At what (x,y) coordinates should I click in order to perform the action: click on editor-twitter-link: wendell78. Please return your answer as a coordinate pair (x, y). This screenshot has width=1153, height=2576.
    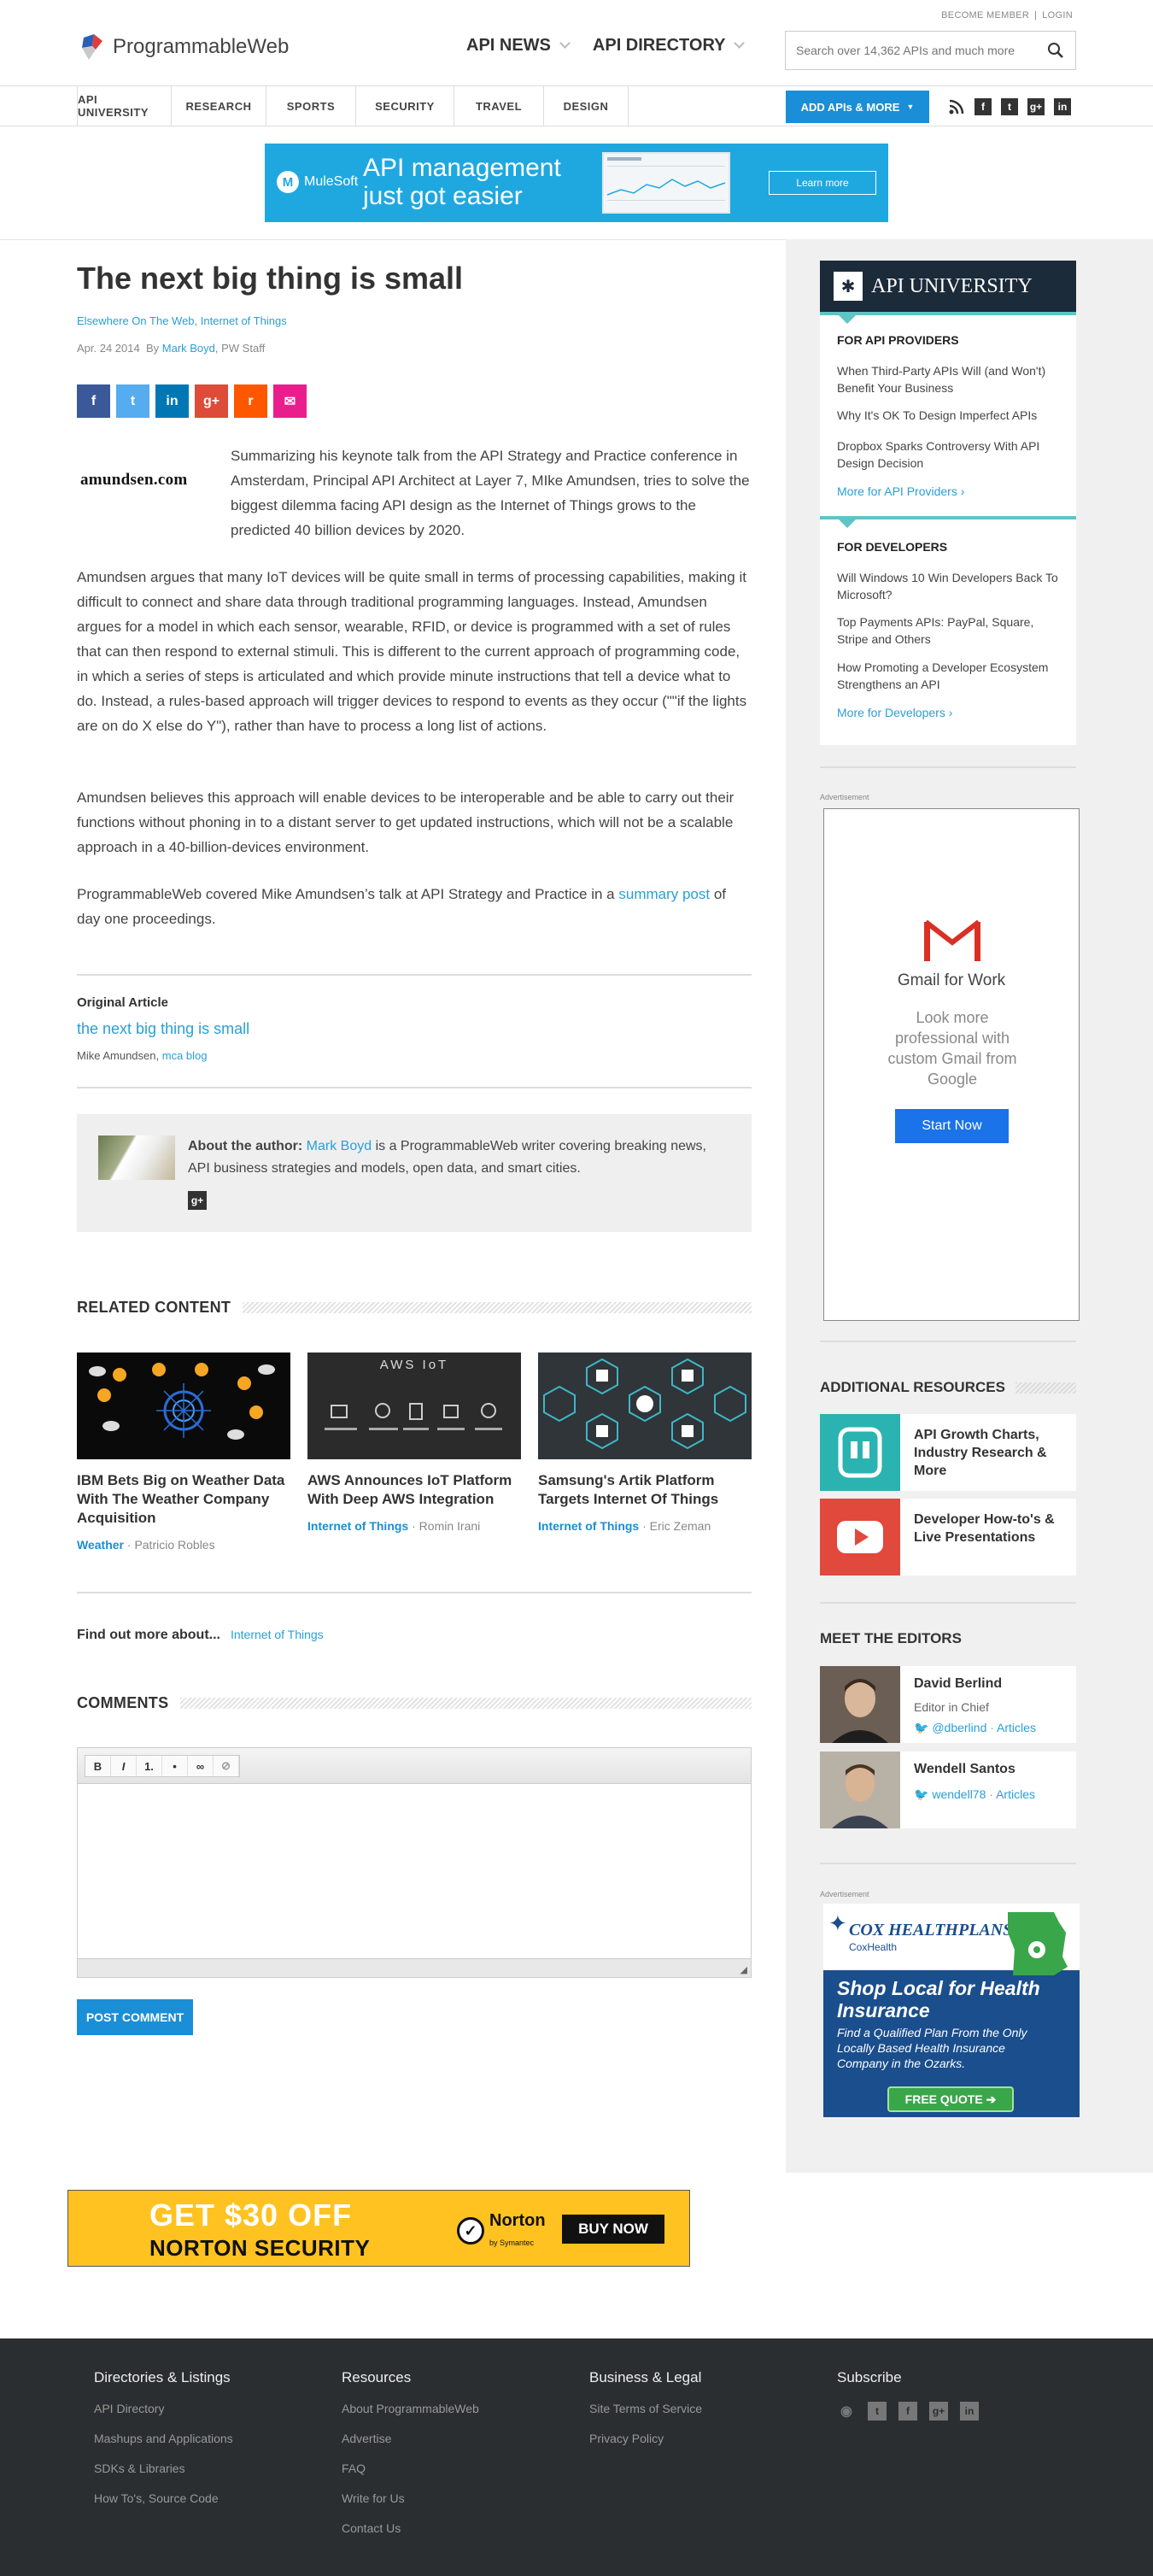
    Looking at the image, I should click on (959, 1794).